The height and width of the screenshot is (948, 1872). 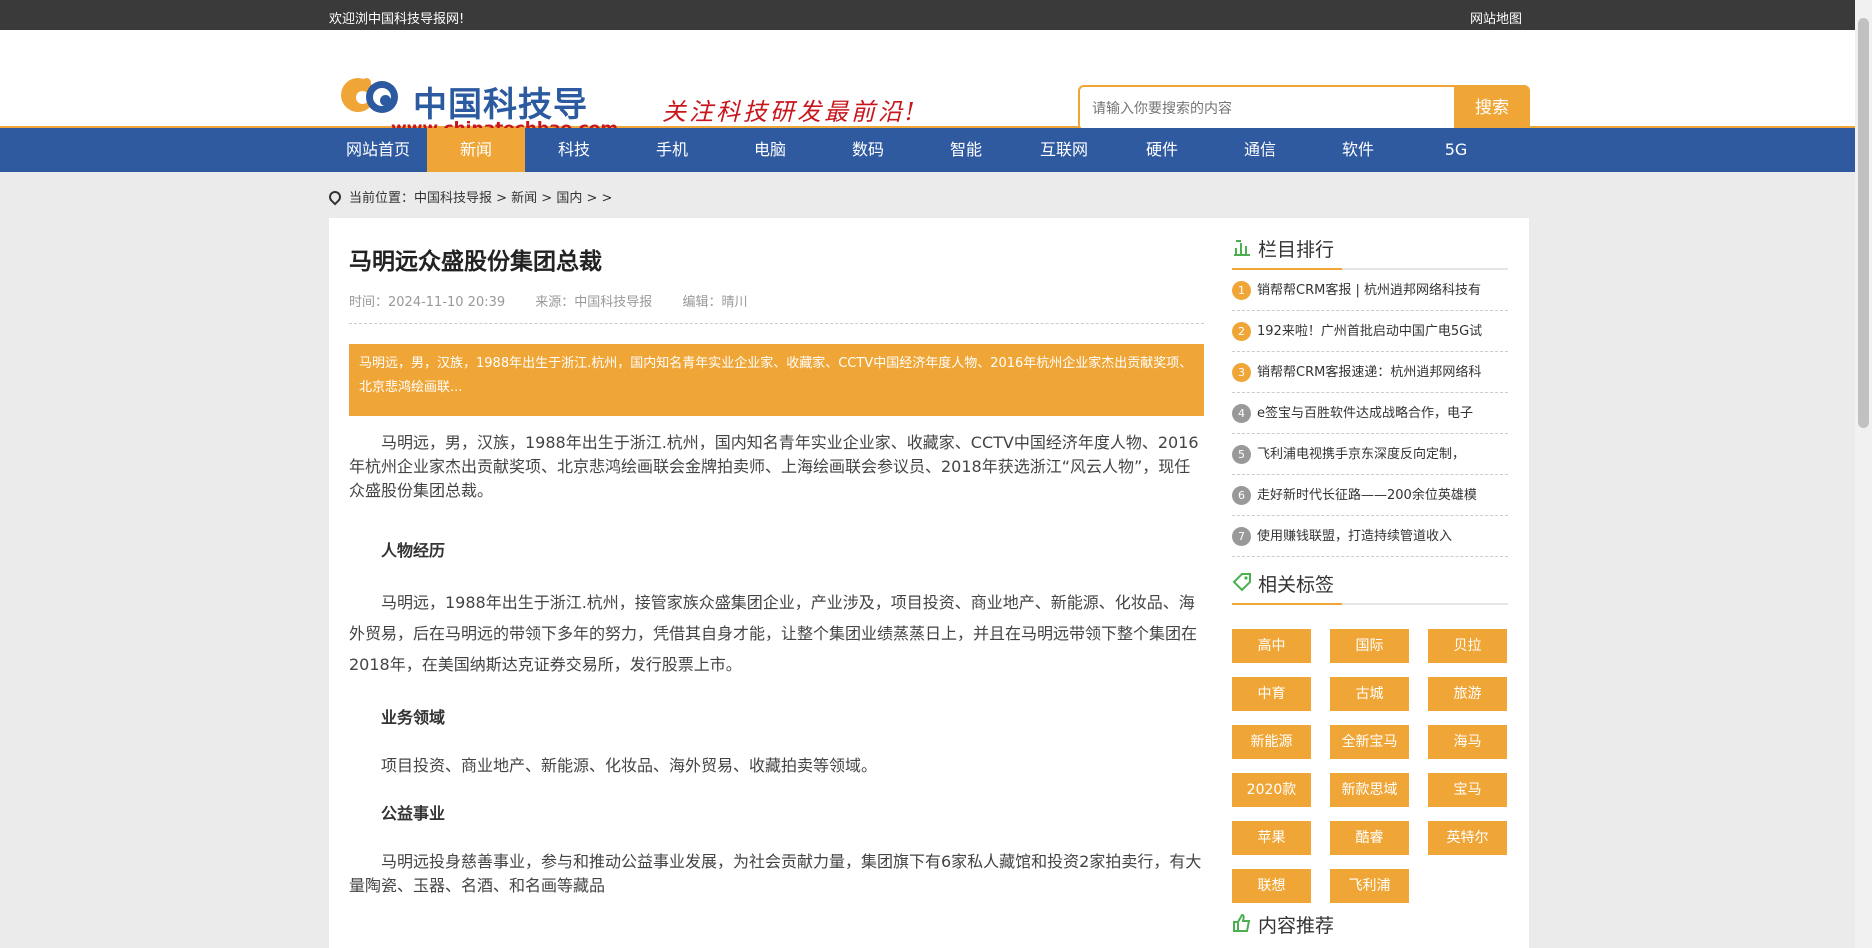 I want to click on rank-item: 2 192来啦！广州首批启动中国广电5G试, so click(x=1370, y=331).